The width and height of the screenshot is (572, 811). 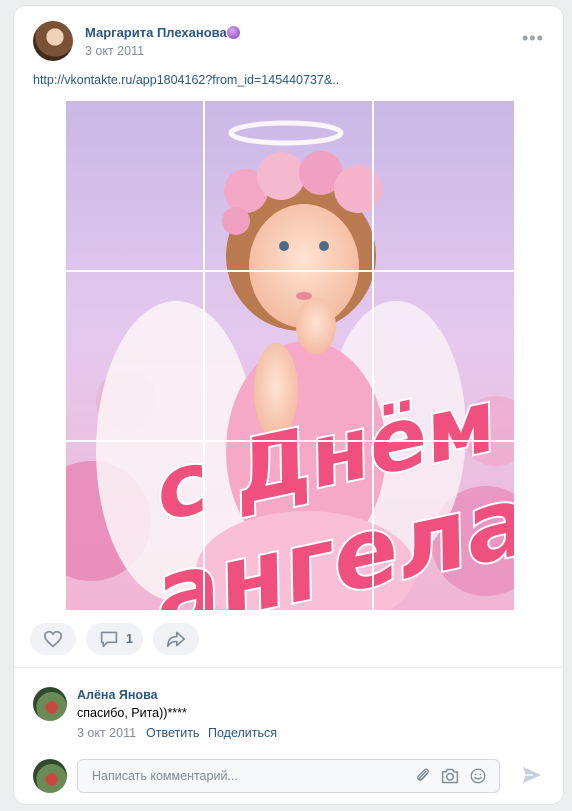 I want to click on heart-icon, so click(x=53, y=639).